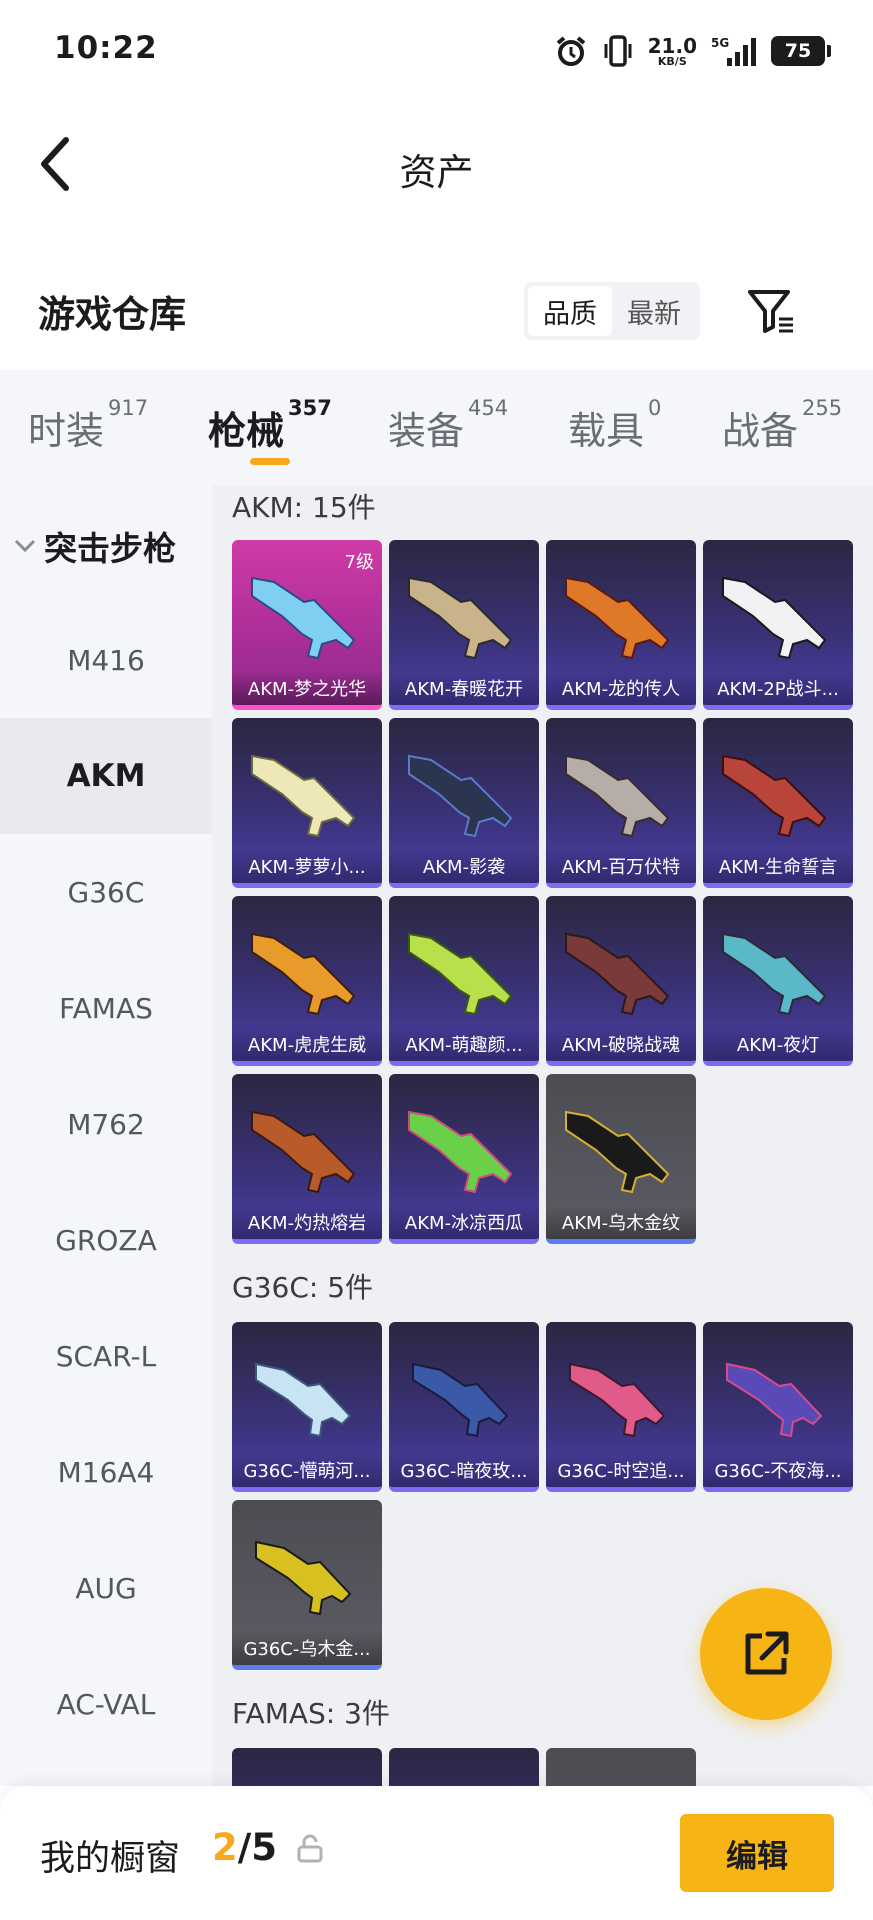 The width and height of the screenshot is (873, 1920). I want to click on sidebar-category: 突击步枪, so click(95, 546).